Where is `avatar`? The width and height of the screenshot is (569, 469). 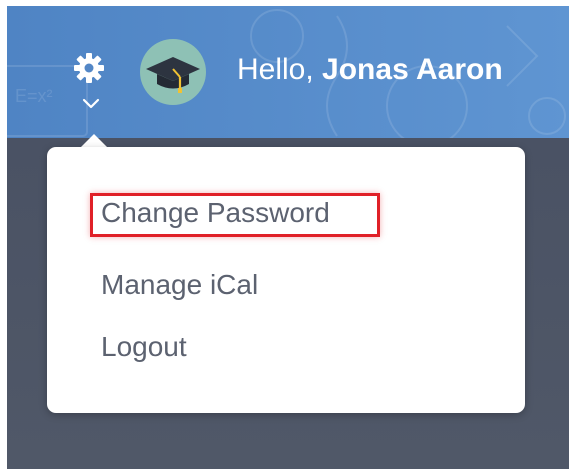 avatar is located at coordinates (173, 72).